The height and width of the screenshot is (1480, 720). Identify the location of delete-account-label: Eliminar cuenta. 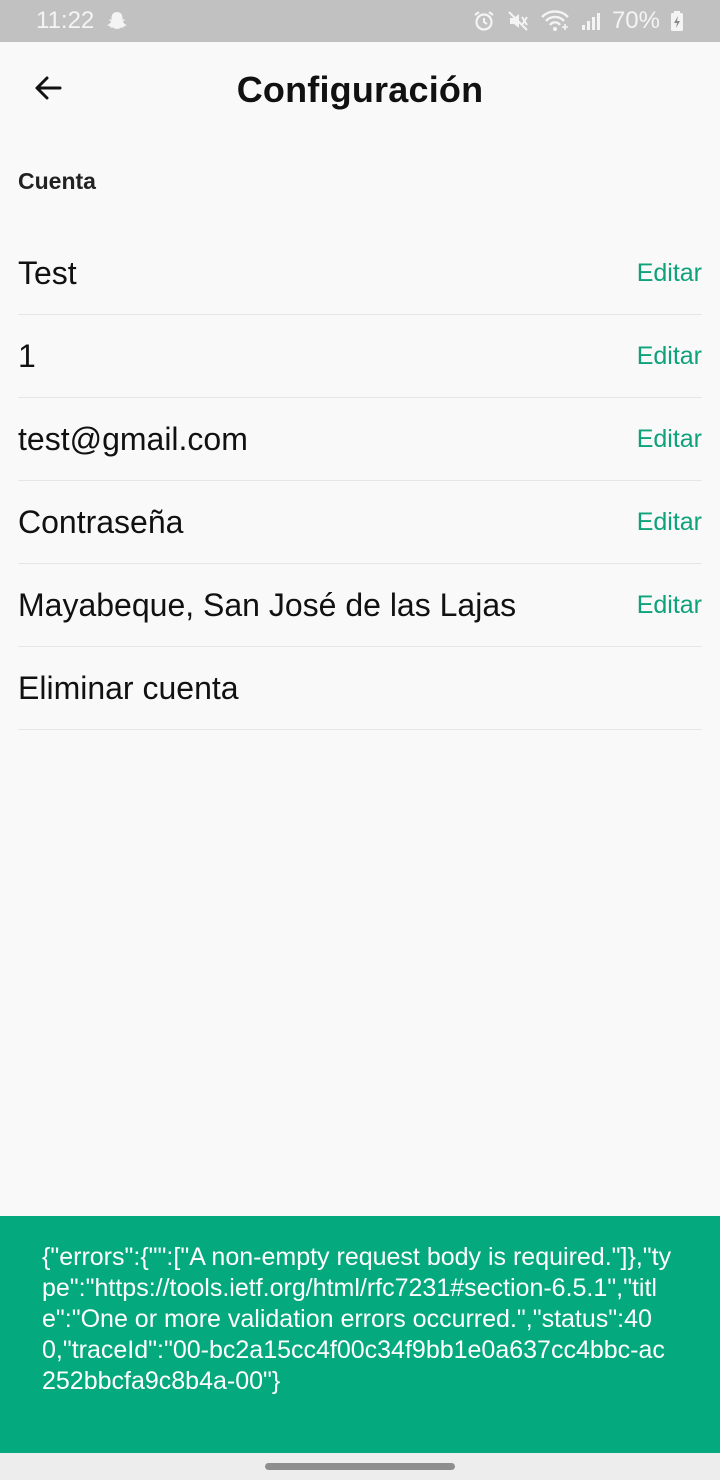
(128, 687).